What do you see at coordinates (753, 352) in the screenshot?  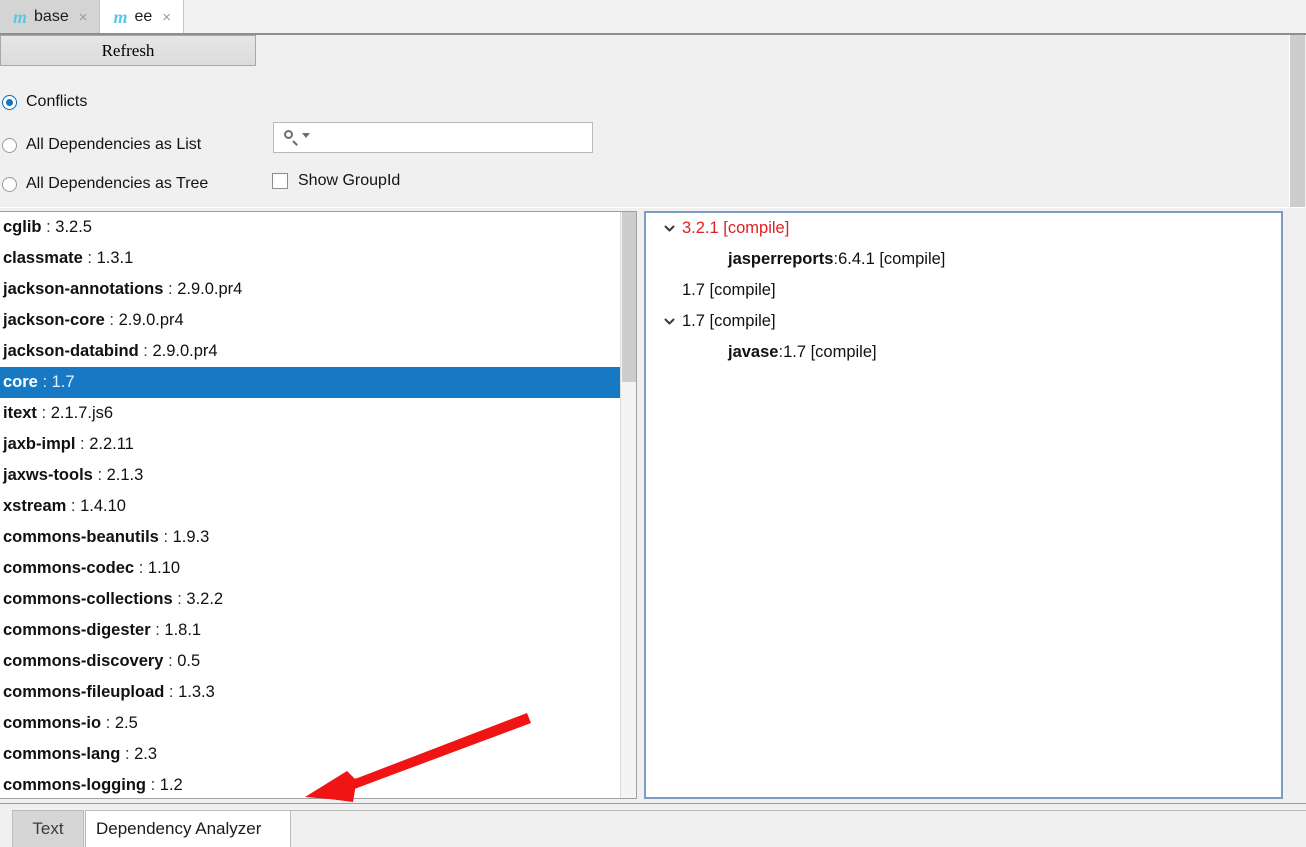 I see `dependency-artifact: javase` at bounding box center [753, 352].